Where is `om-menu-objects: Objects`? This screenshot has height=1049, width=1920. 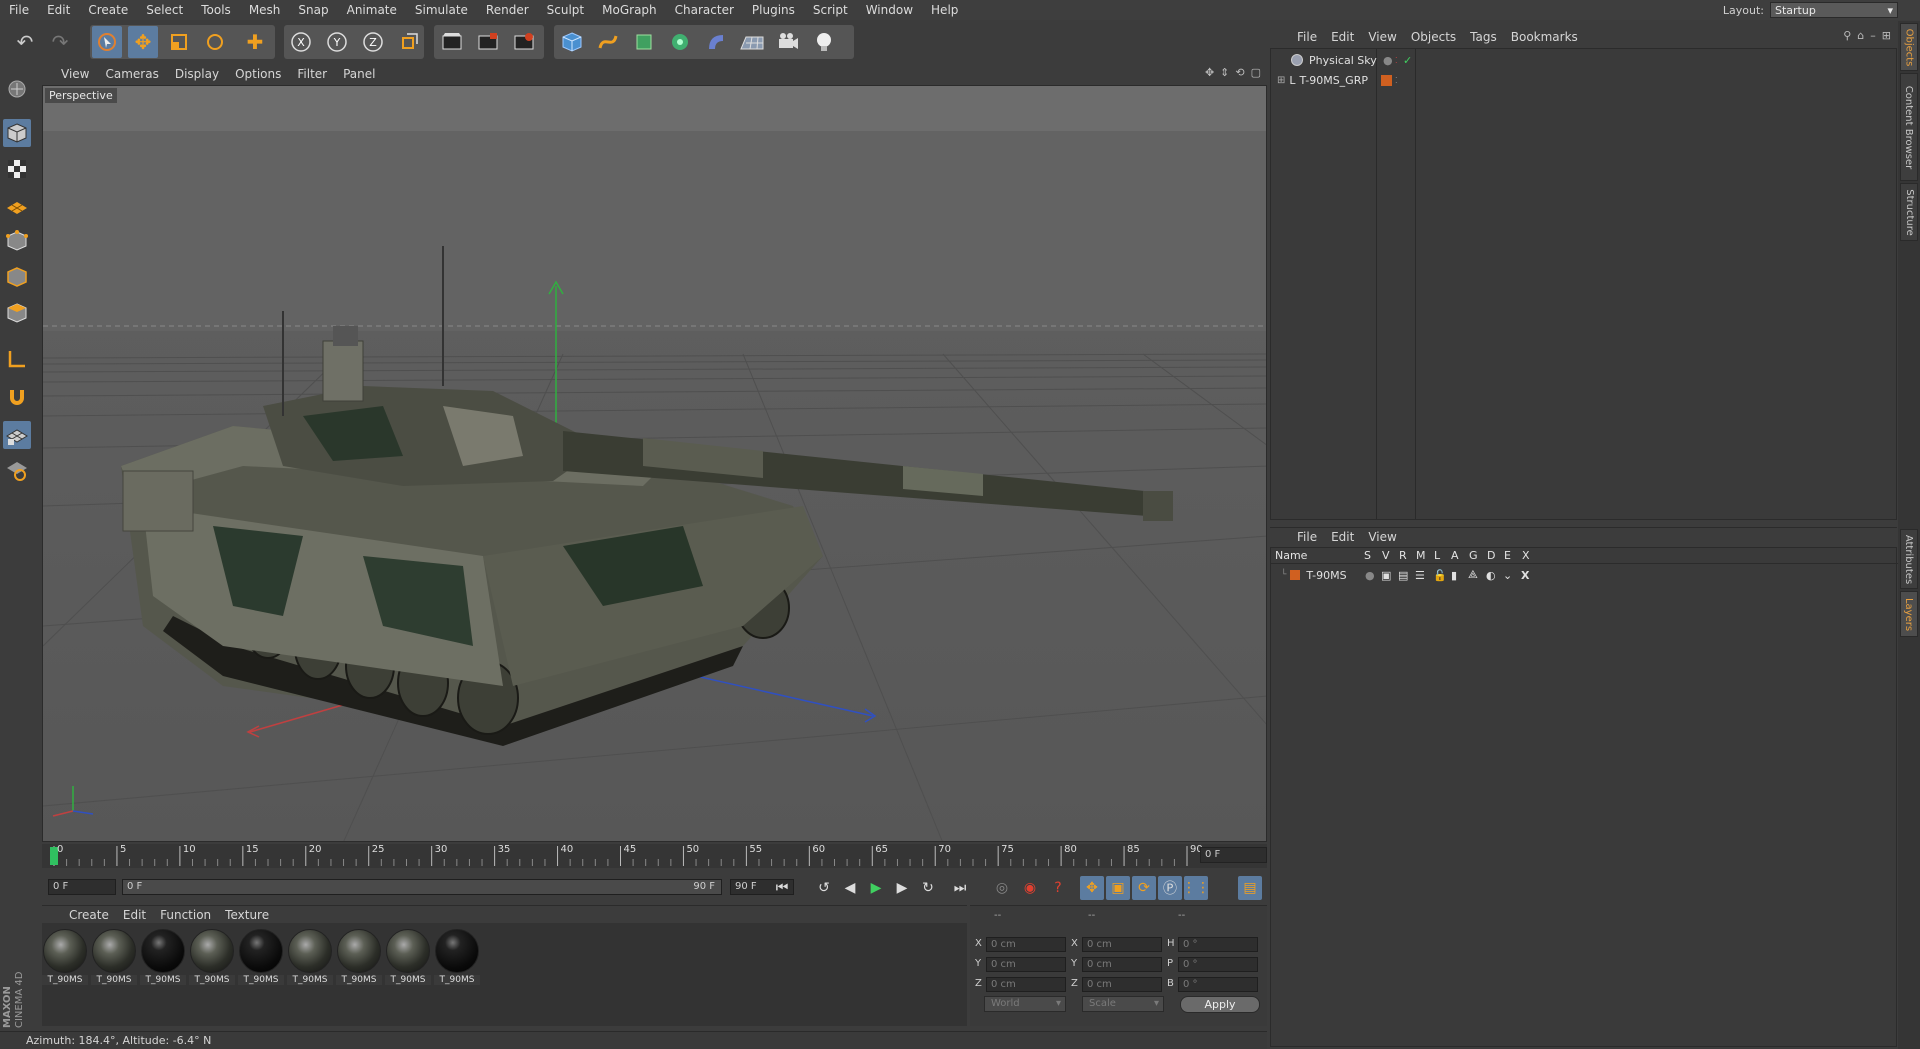
om-menu-objects: Objects is located at coordinates (1433, 37).